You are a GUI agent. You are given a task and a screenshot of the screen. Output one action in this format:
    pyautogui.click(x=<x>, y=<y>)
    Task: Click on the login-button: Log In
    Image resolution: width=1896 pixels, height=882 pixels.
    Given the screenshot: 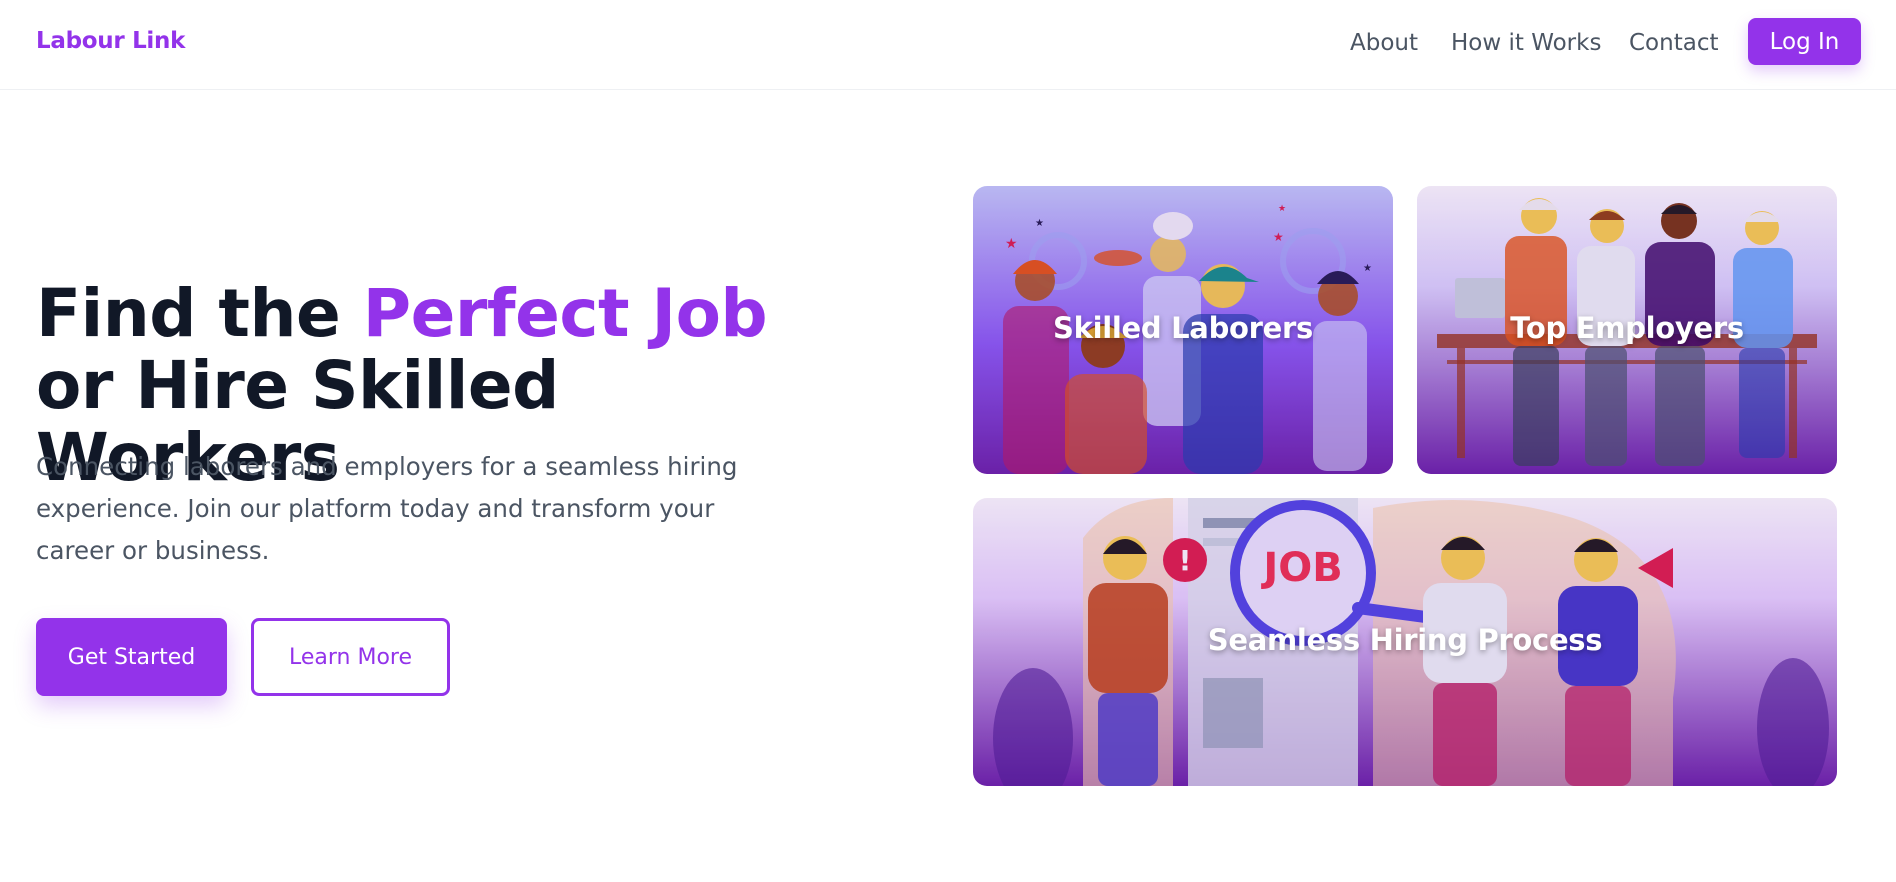 What is the action you would take?
    pyautogui.click(x=1804, y=41)
    